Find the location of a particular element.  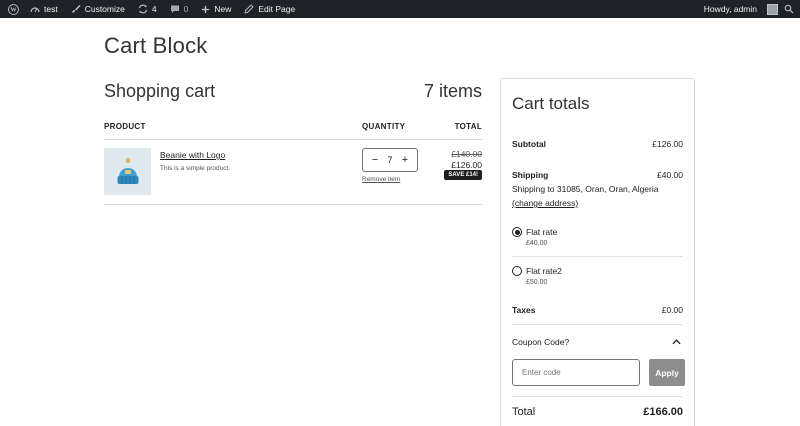

taxes-divider is located at coordinates (597, 324).